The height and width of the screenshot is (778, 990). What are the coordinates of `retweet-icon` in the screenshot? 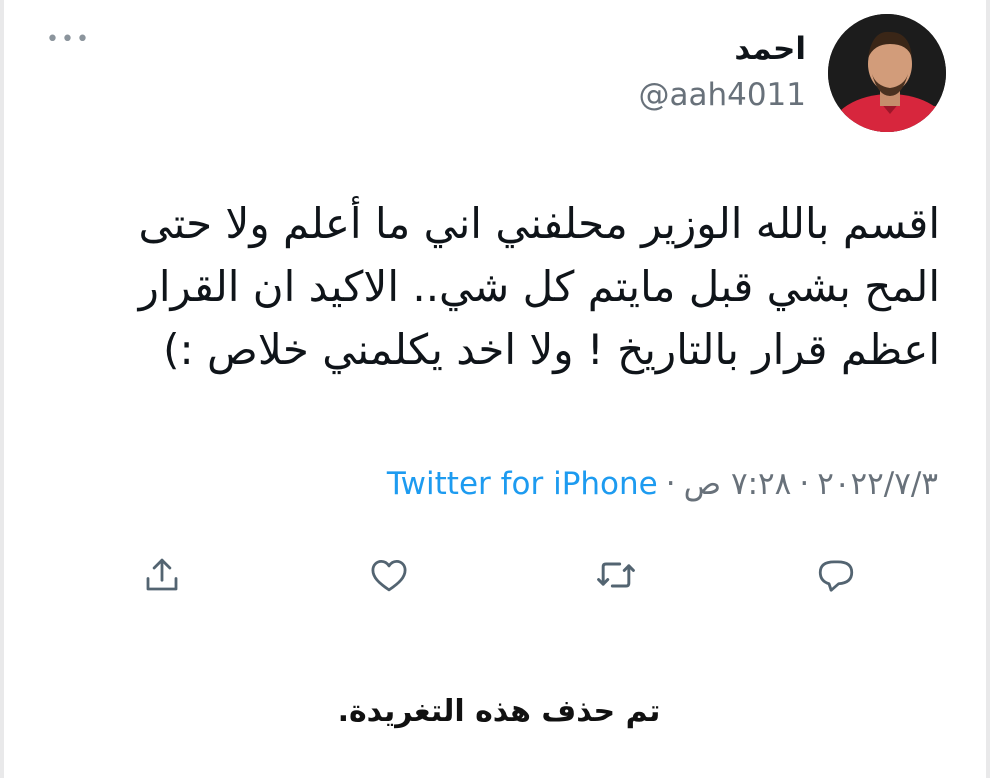 It's located at (616, 575).